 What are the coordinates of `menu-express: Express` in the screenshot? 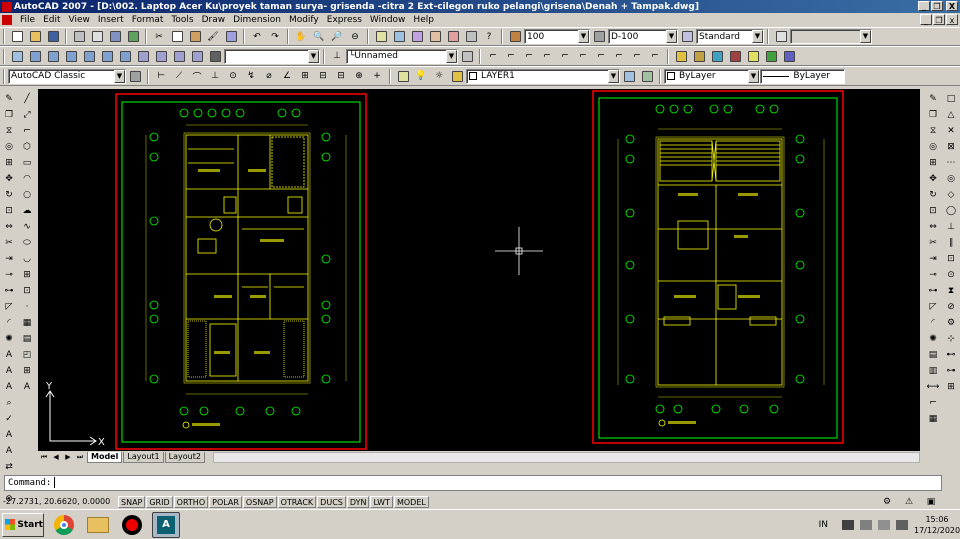 It's located at (344, 20).